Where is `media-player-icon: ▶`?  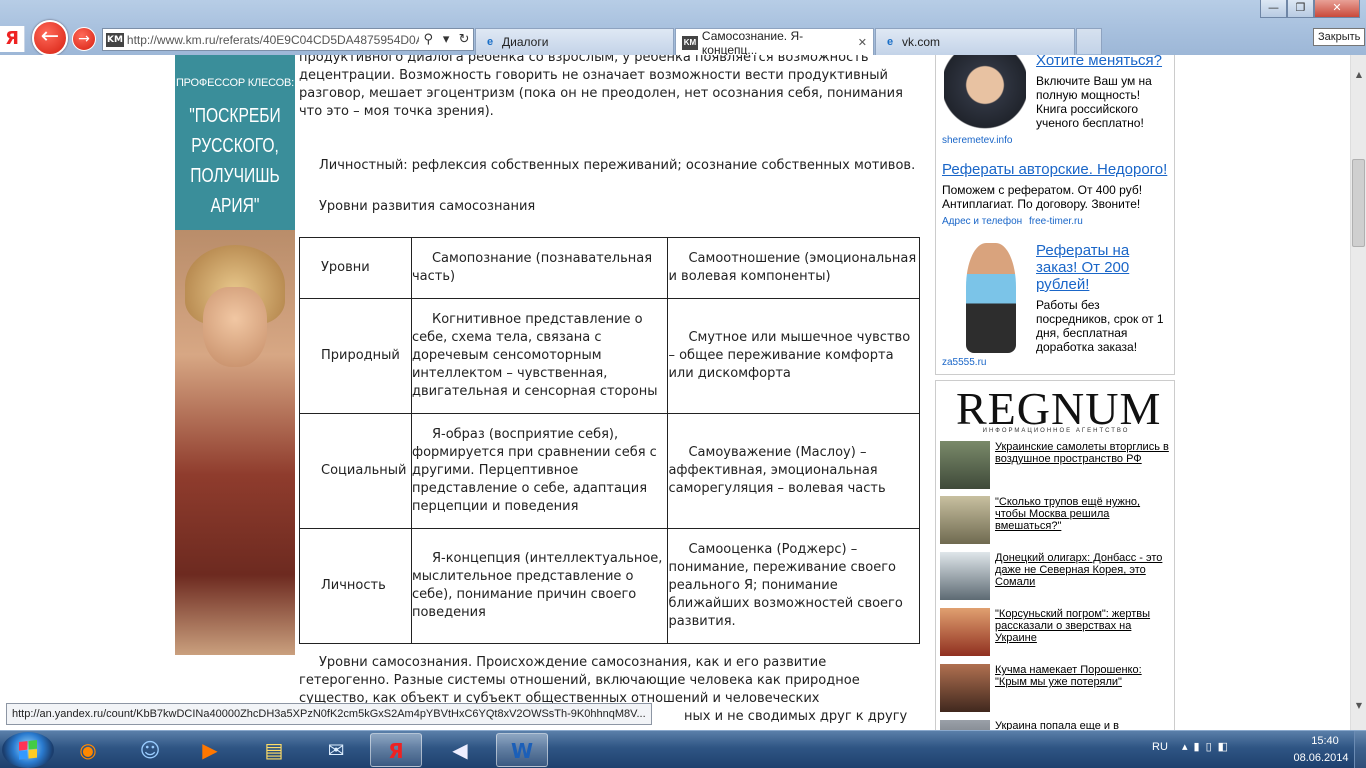
media-player-icon: ▶ is located at coordinates (210, 750).